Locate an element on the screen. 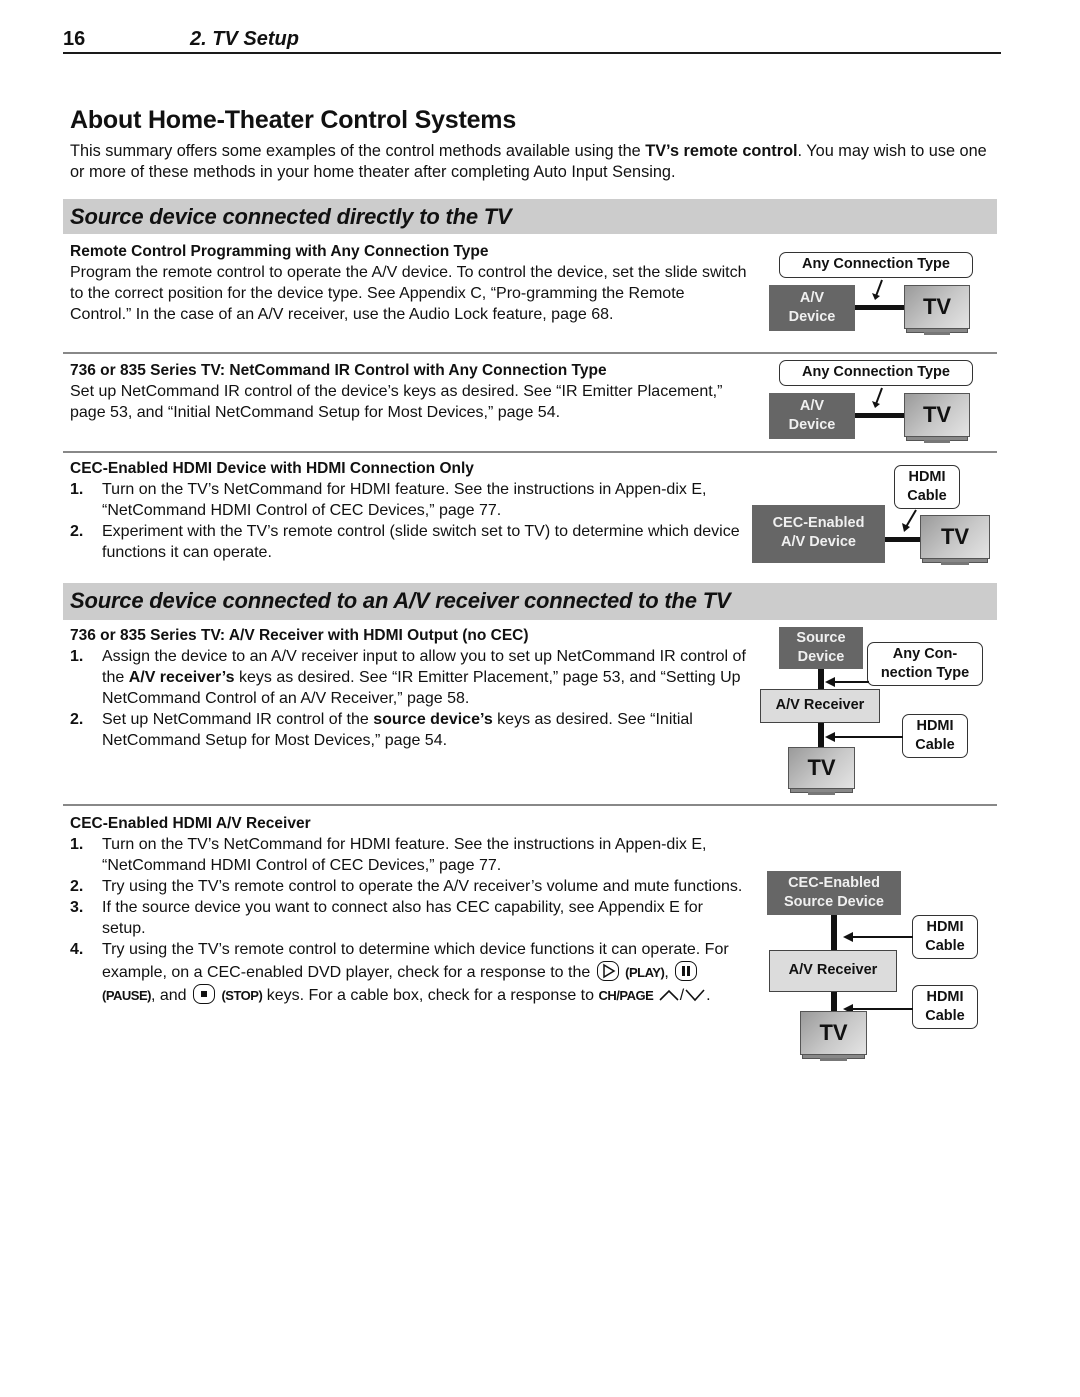  source-device-label: Source Device is located at coordinates (821, 647).